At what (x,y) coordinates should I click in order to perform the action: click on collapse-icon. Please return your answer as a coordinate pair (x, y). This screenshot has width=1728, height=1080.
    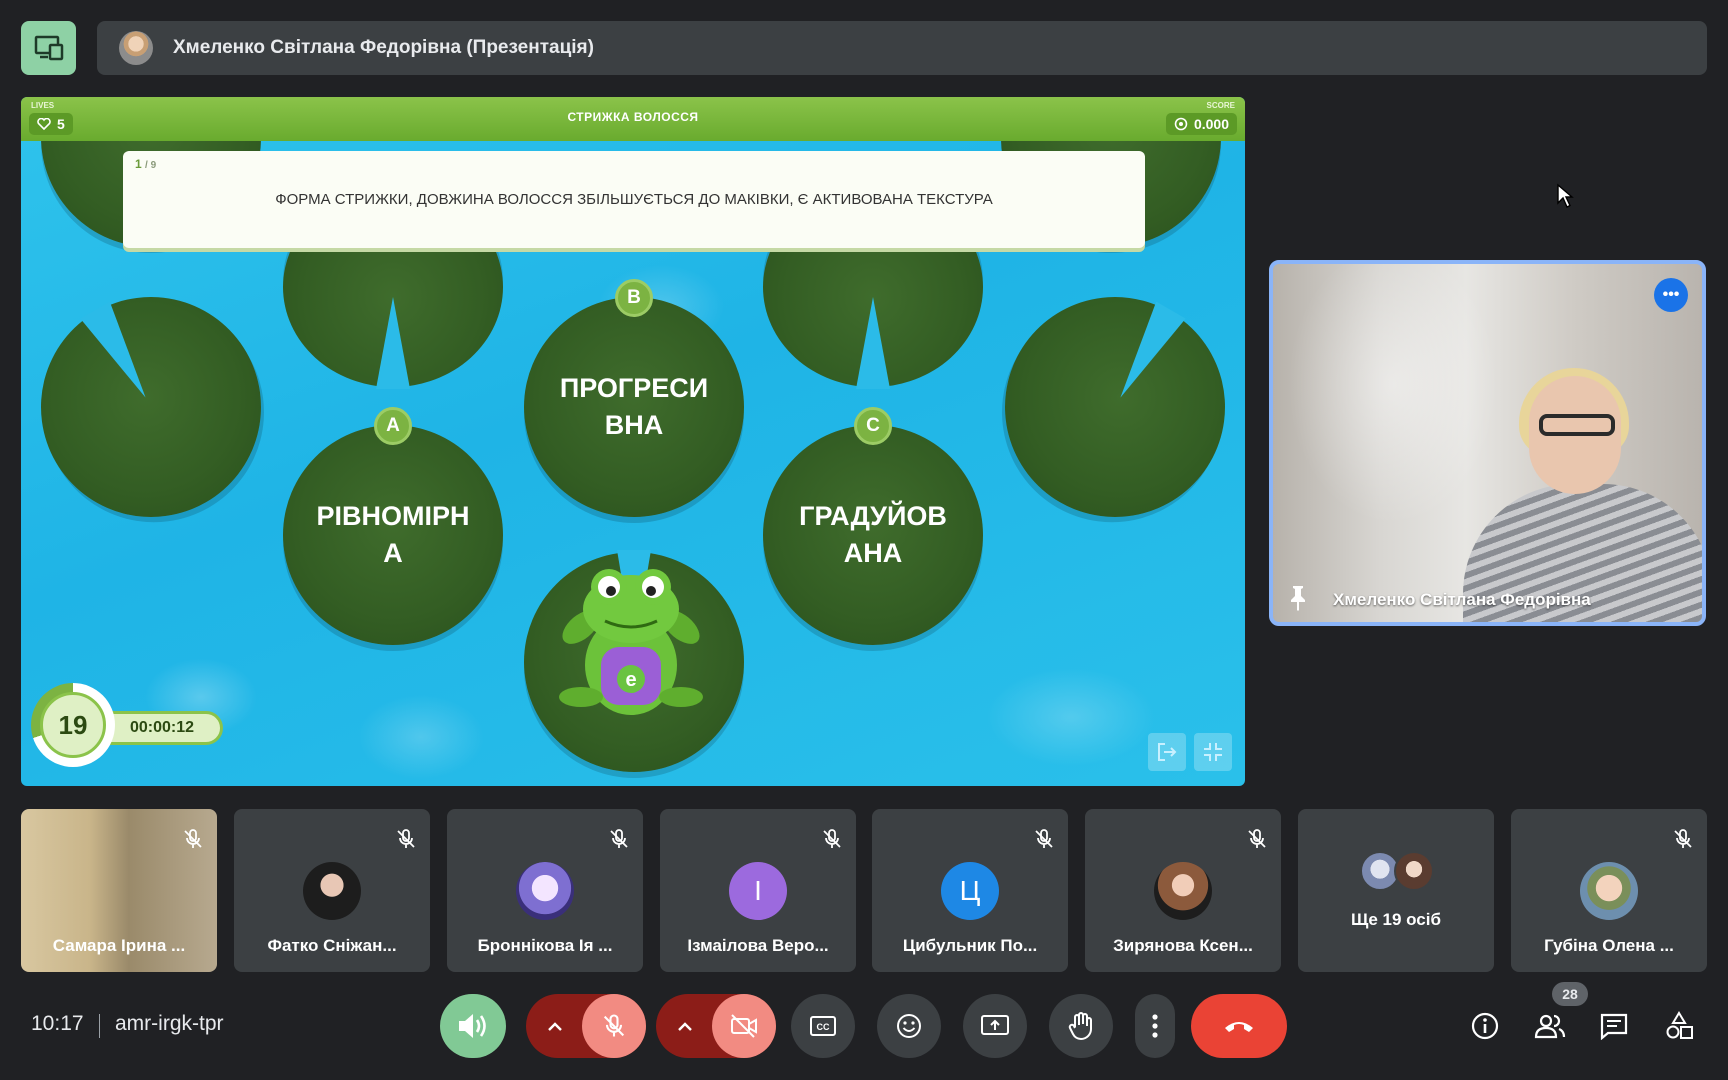
    Looking at the image, I should click on (1213, 752).